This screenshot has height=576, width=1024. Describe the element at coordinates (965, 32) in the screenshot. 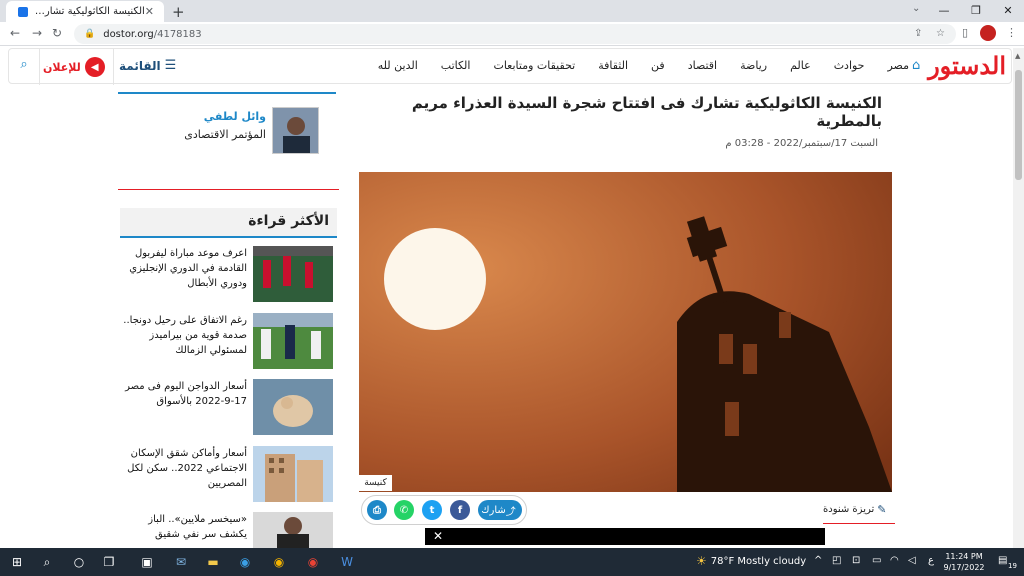

I see `side-panel-icon: ▯` at that location.